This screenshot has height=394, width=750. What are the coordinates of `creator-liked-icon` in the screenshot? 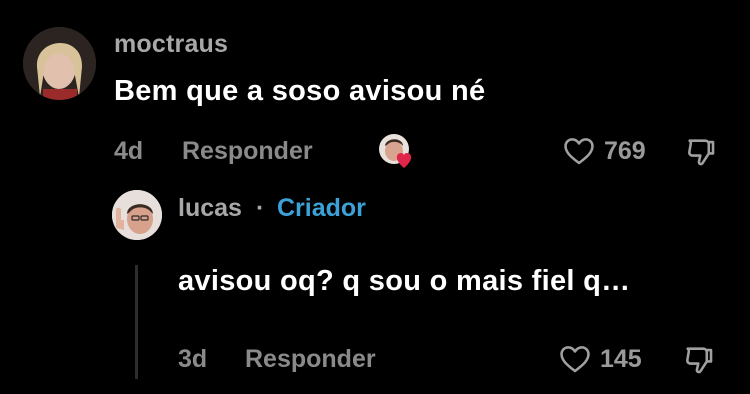 It's located at (396, 151).